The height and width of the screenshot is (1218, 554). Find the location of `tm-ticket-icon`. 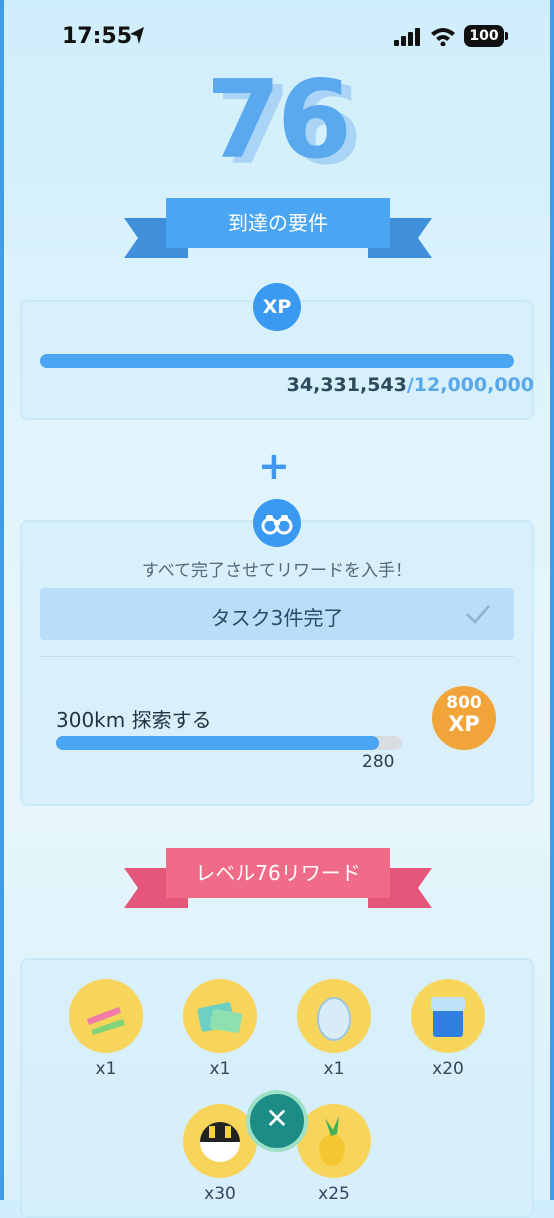

tm-ticket-icon is located at coordinates (220, 1016).